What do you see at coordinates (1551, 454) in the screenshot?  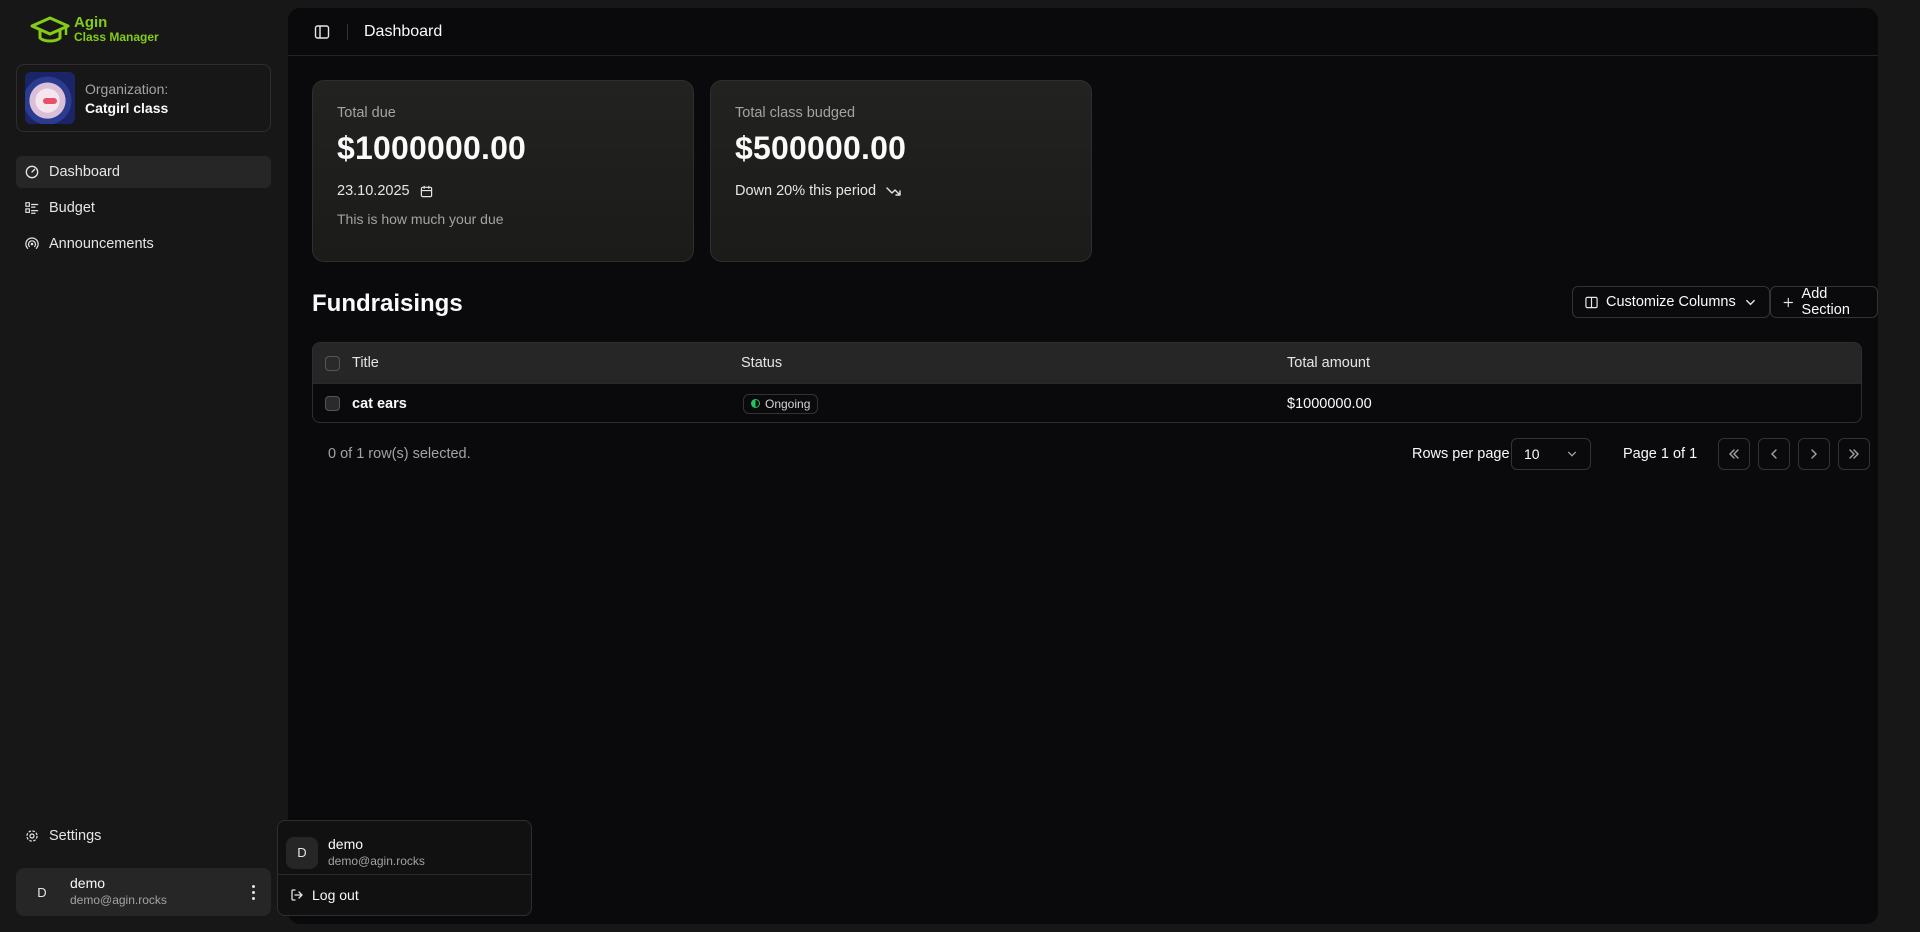 I see `rows-per-page-select: 10` at bounding box center [1551, 454].